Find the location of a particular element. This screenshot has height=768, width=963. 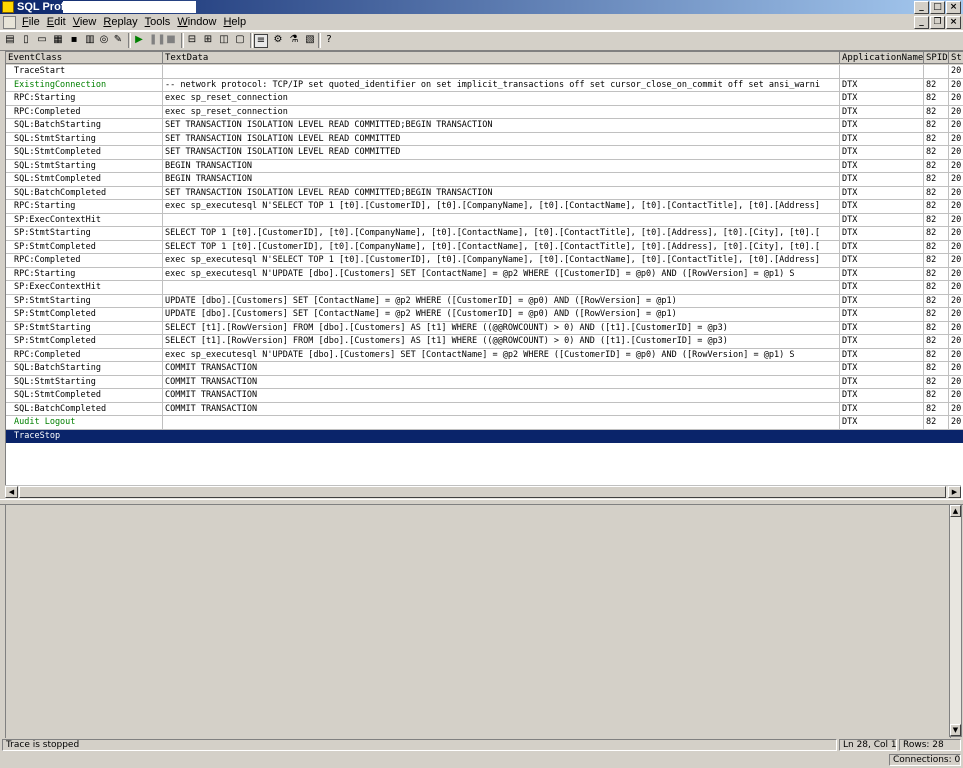

clear-breakpoints-icon: ▢ is located at coordinates (240, 40).